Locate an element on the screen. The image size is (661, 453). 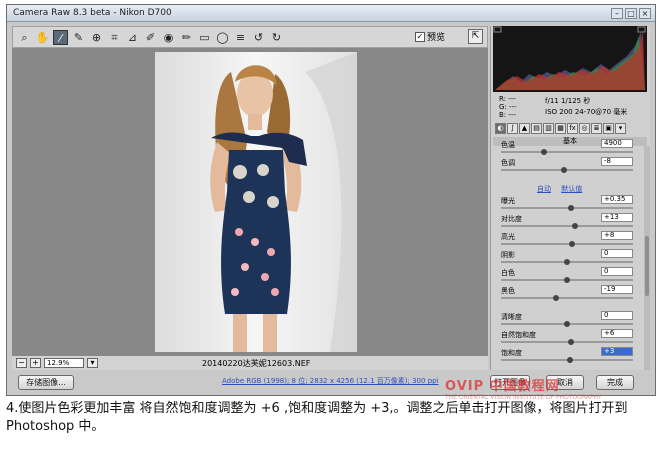
tab-hsl-icon: ▤ is located at coordinates (536, 128).